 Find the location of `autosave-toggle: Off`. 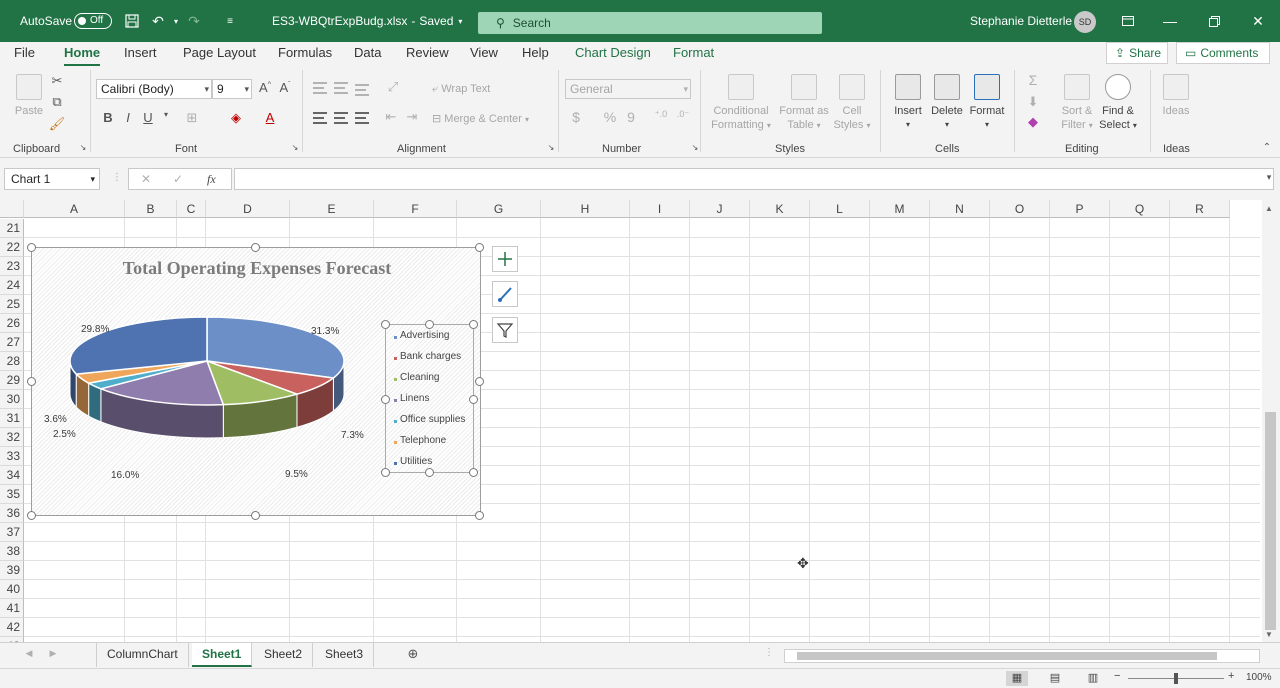

autosave-toggle: Off is located at coordinates (93, 21).